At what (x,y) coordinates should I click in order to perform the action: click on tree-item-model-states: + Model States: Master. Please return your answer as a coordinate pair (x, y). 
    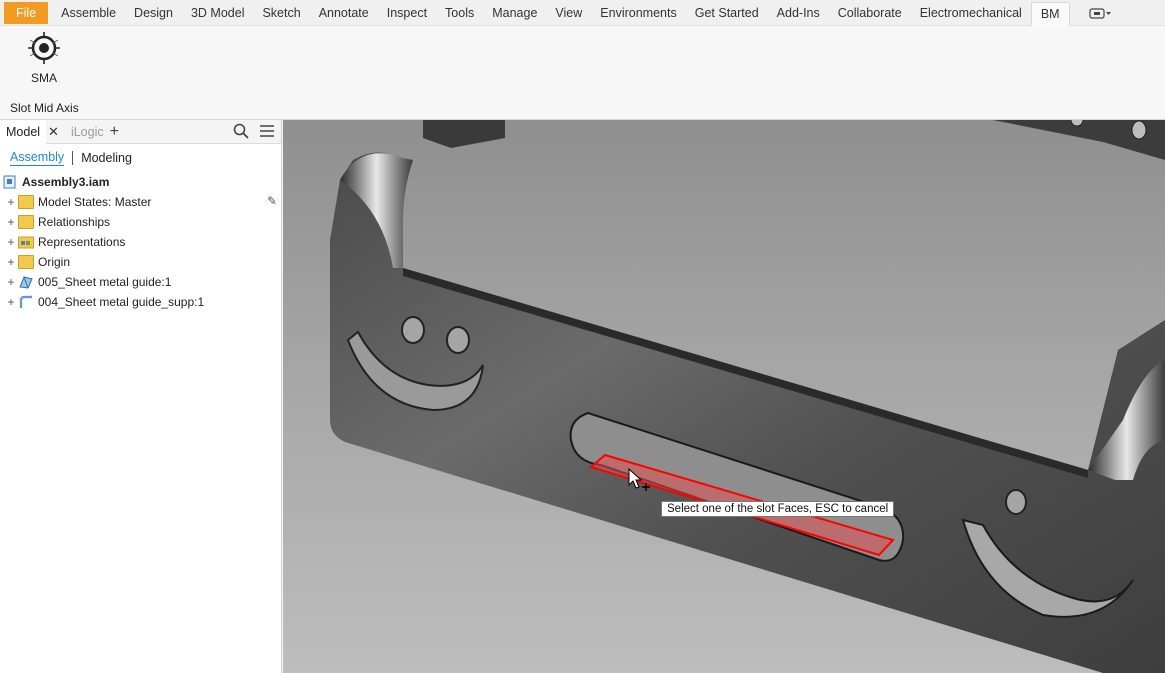
    Looking at the image, I should click on (140, 202).